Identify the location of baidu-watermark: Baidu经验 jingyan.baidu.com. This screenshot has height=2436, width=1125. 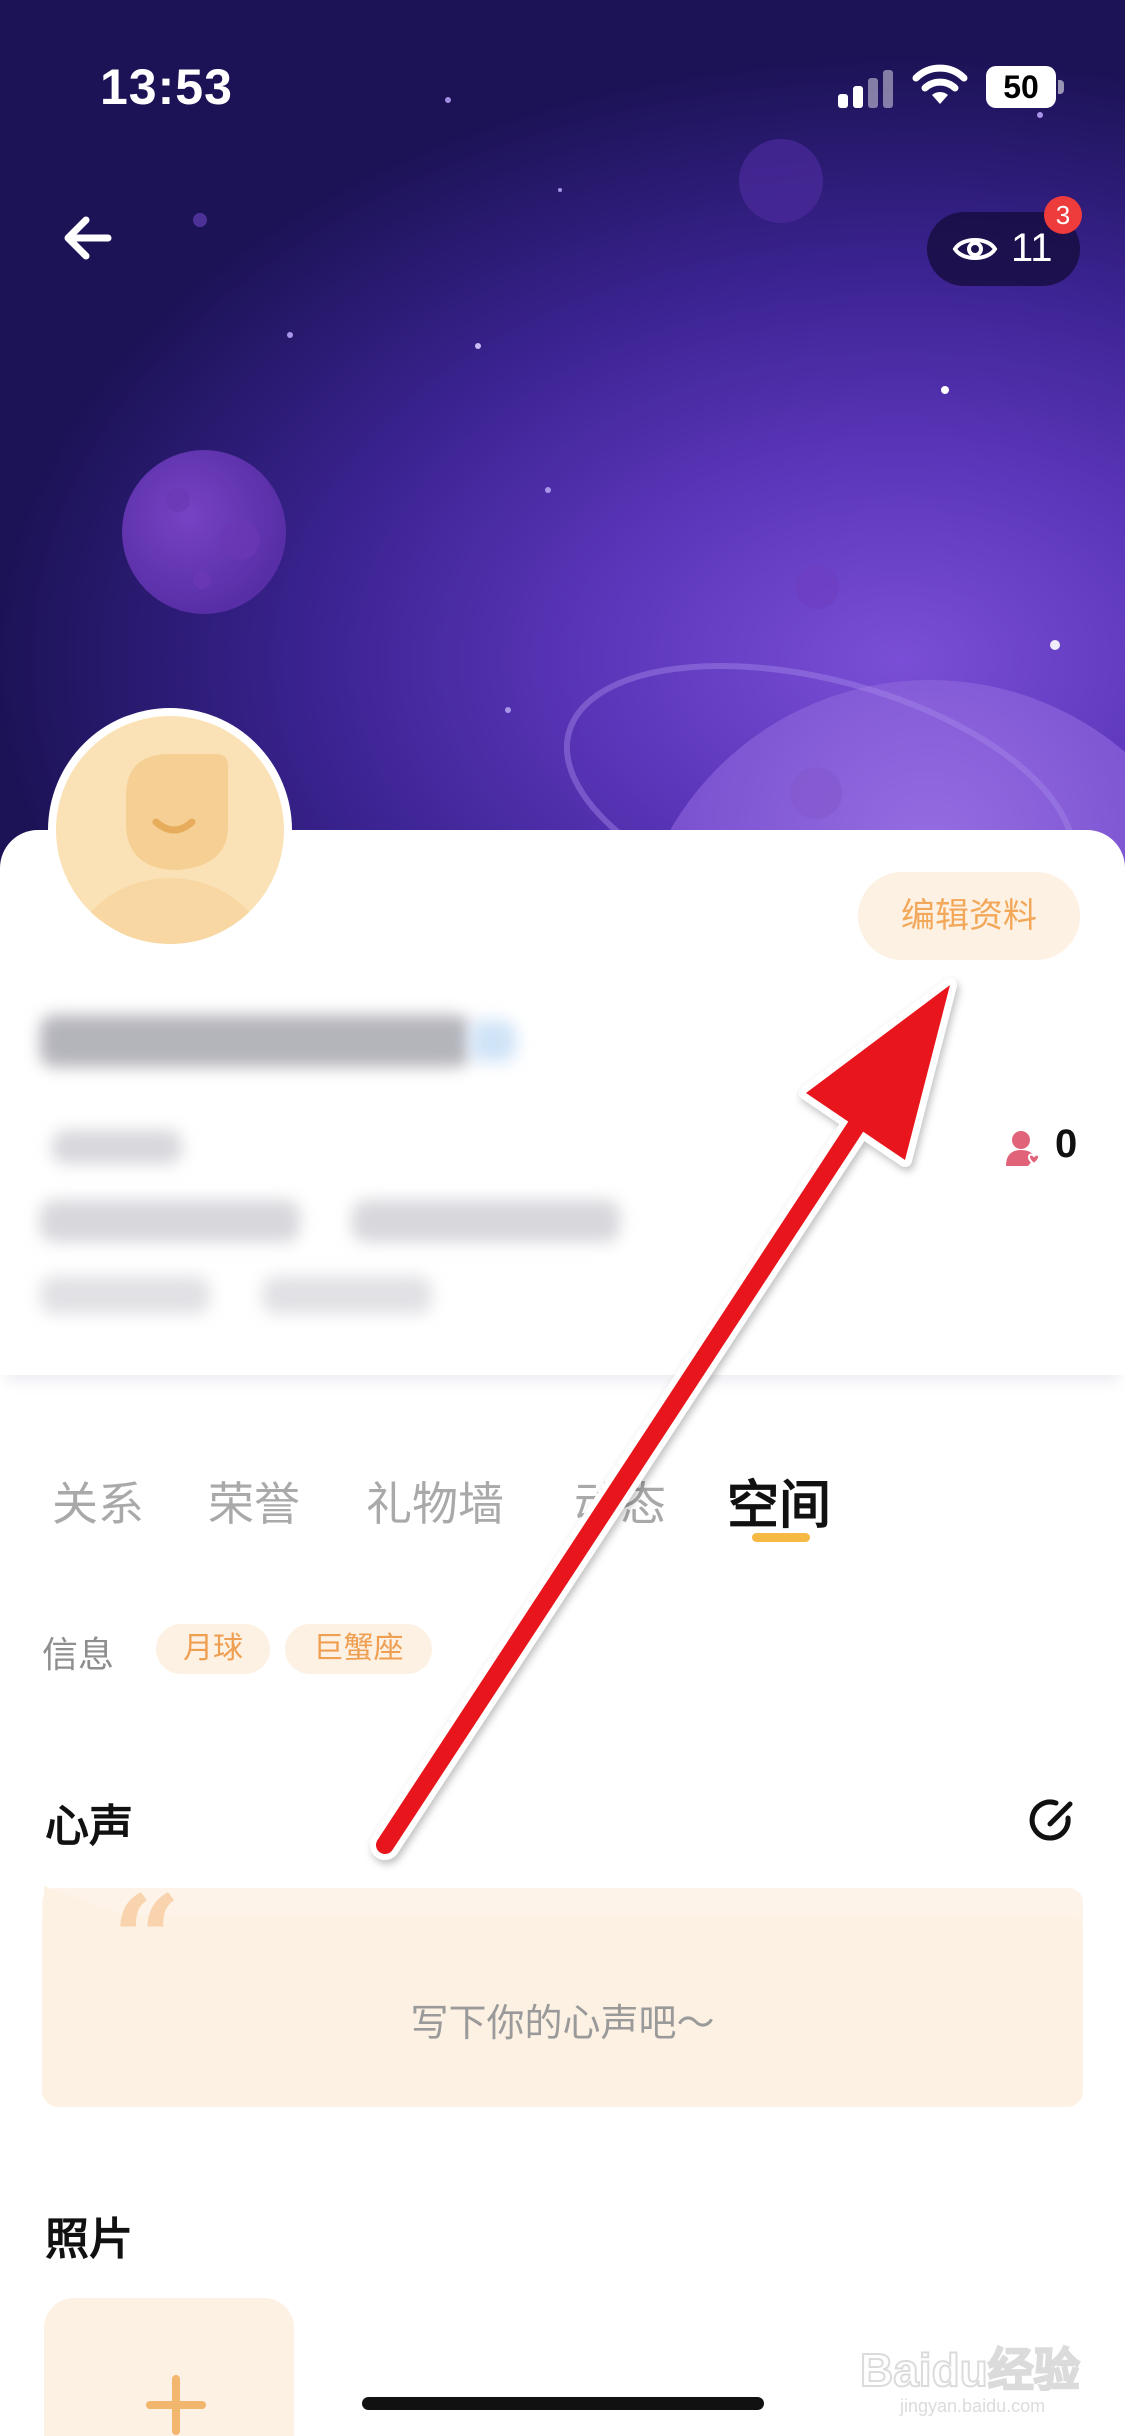
(974, 2378).